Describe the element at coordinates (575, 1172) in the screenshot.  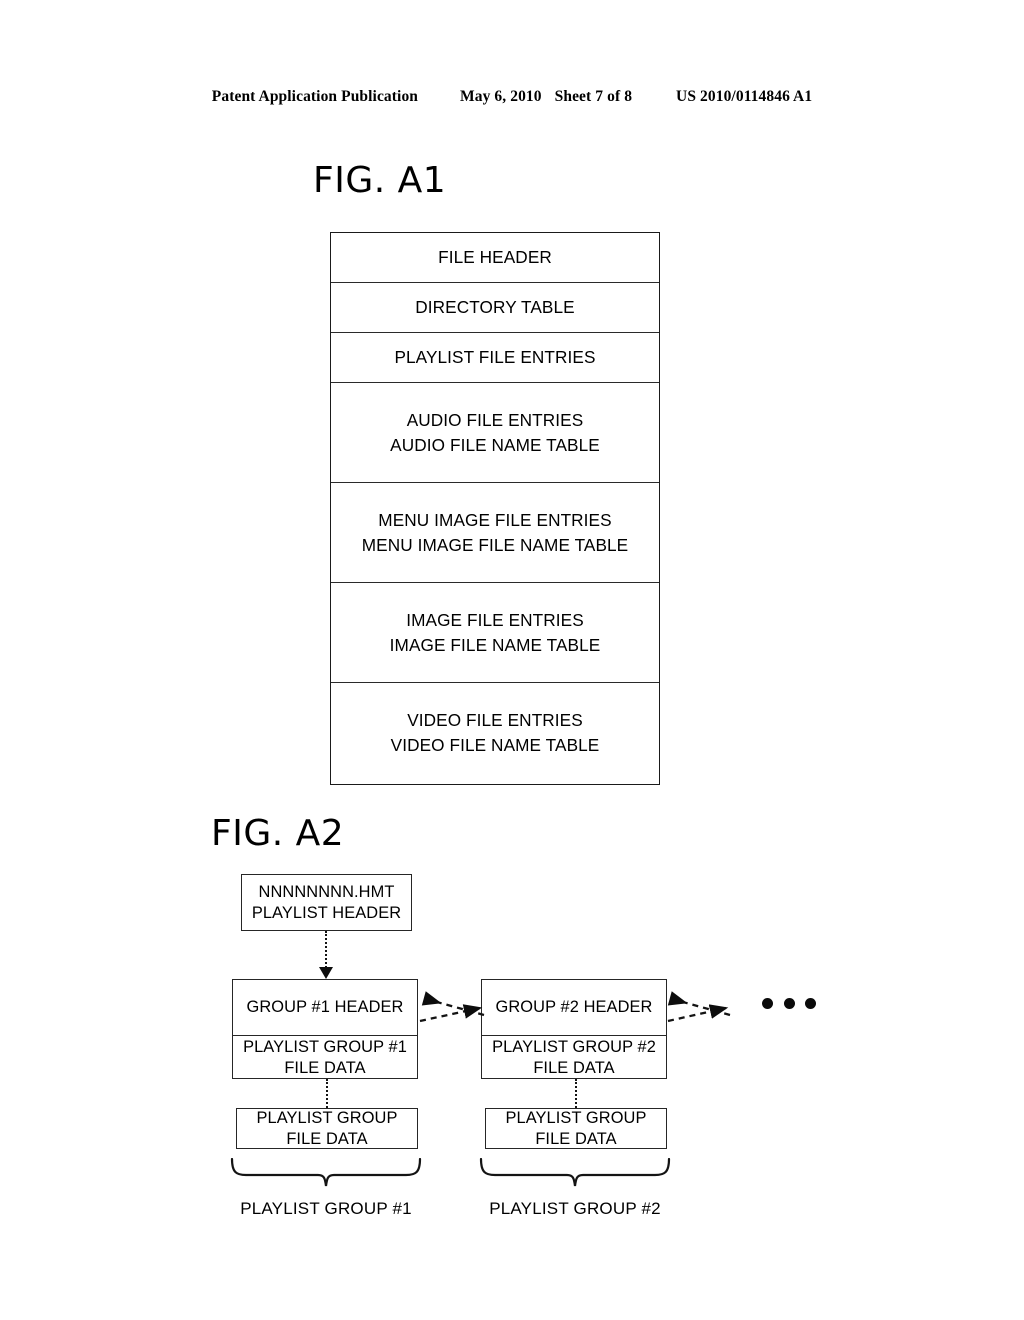
I see `brace-group2` at that location.